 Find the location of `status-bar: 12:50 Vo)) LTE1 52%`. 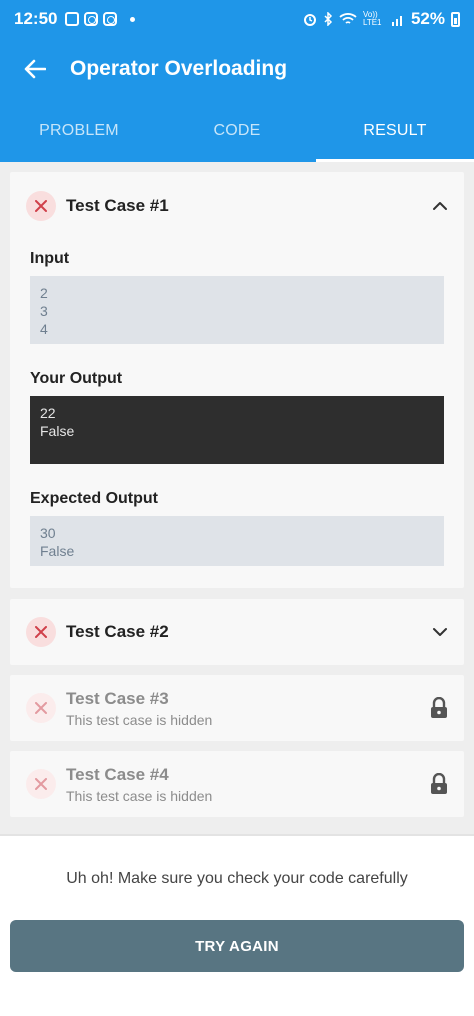

status-bar: 12:50 Vo)) LTE1 52% is located at coordinates (237, 19).